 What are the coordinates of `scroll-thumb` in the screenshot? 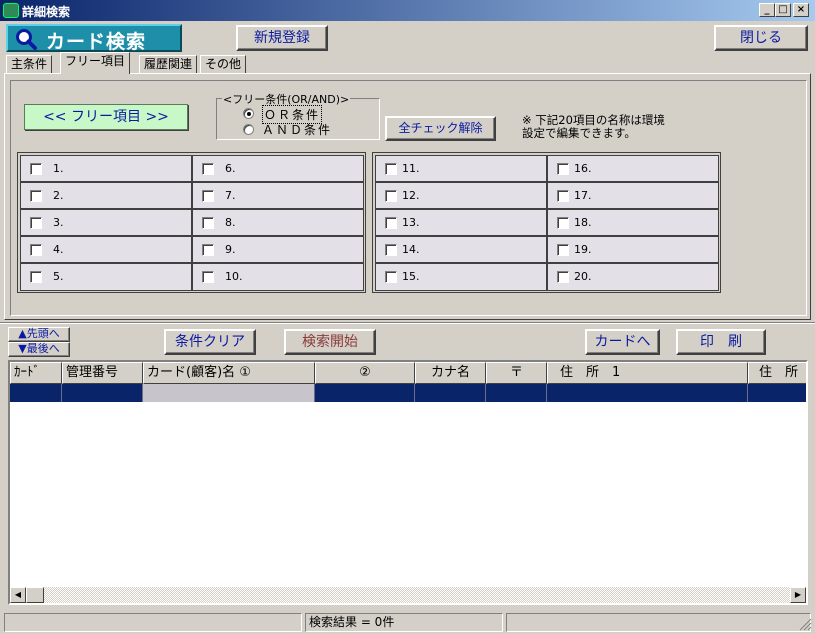 It's located at (35, 595).